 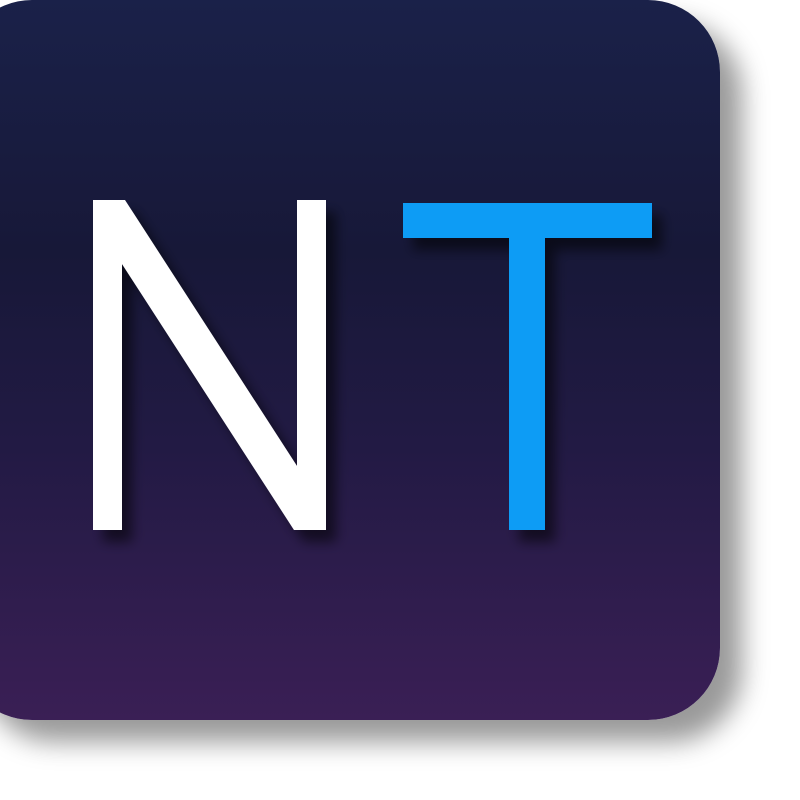 I want to click on logo-letter-t, so click(x=527, y=366).